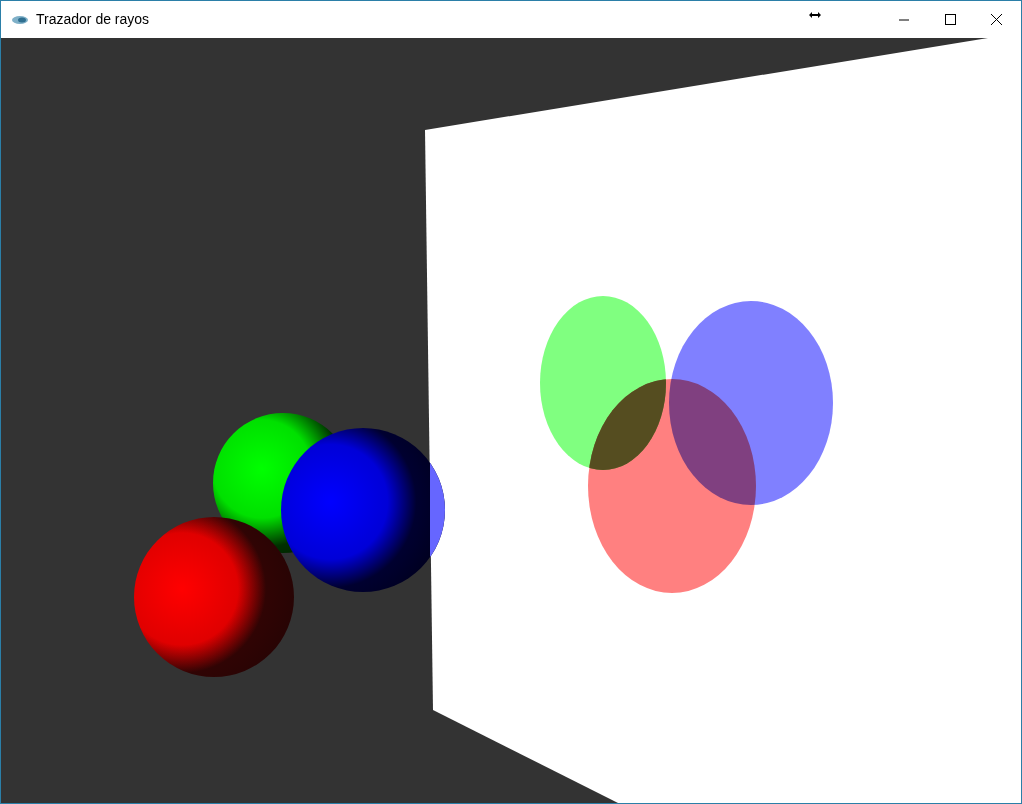 This screenshot has width=1022, height=804. What do you see at coordinates (996, 19) in the screenshot?
I see `close-icon` at bounding box center [996, 19].